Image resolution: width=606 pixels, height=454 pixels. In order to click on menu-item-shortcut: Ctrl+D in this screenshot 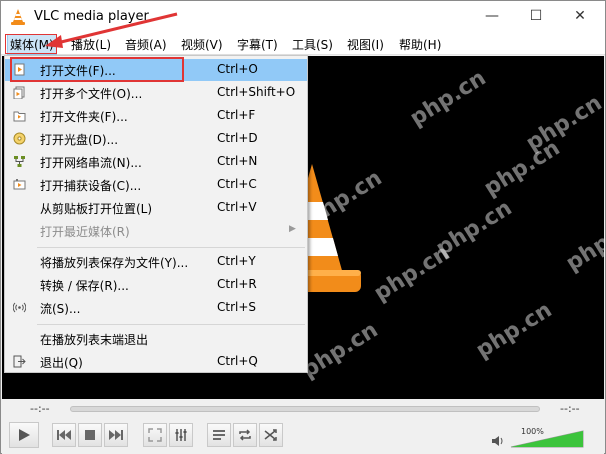, I will do `click(237, 138)`.